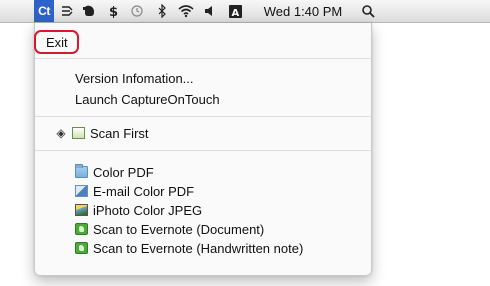 This screenshot has width=490, height=286. I want to click on menu-item-job-label: Scan to Evernote (Handwritten note), so click(198, 248).